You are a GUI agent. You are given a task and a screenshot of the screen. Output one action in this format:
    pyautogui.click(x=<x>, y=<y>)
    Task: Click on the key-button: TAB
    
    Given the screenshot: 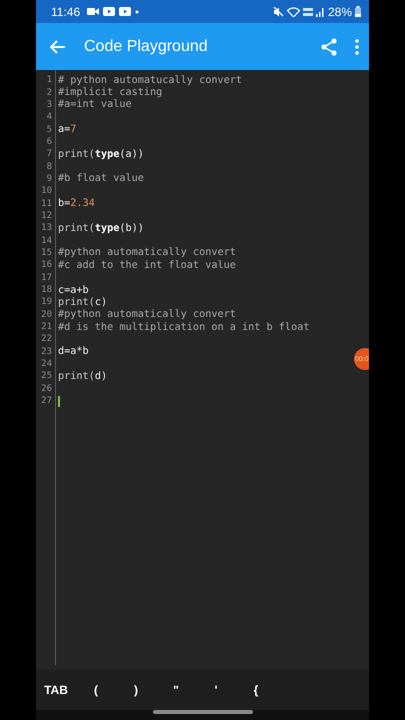 What is the action you would take?
    pyautogui.click(x=56, y=690)
    